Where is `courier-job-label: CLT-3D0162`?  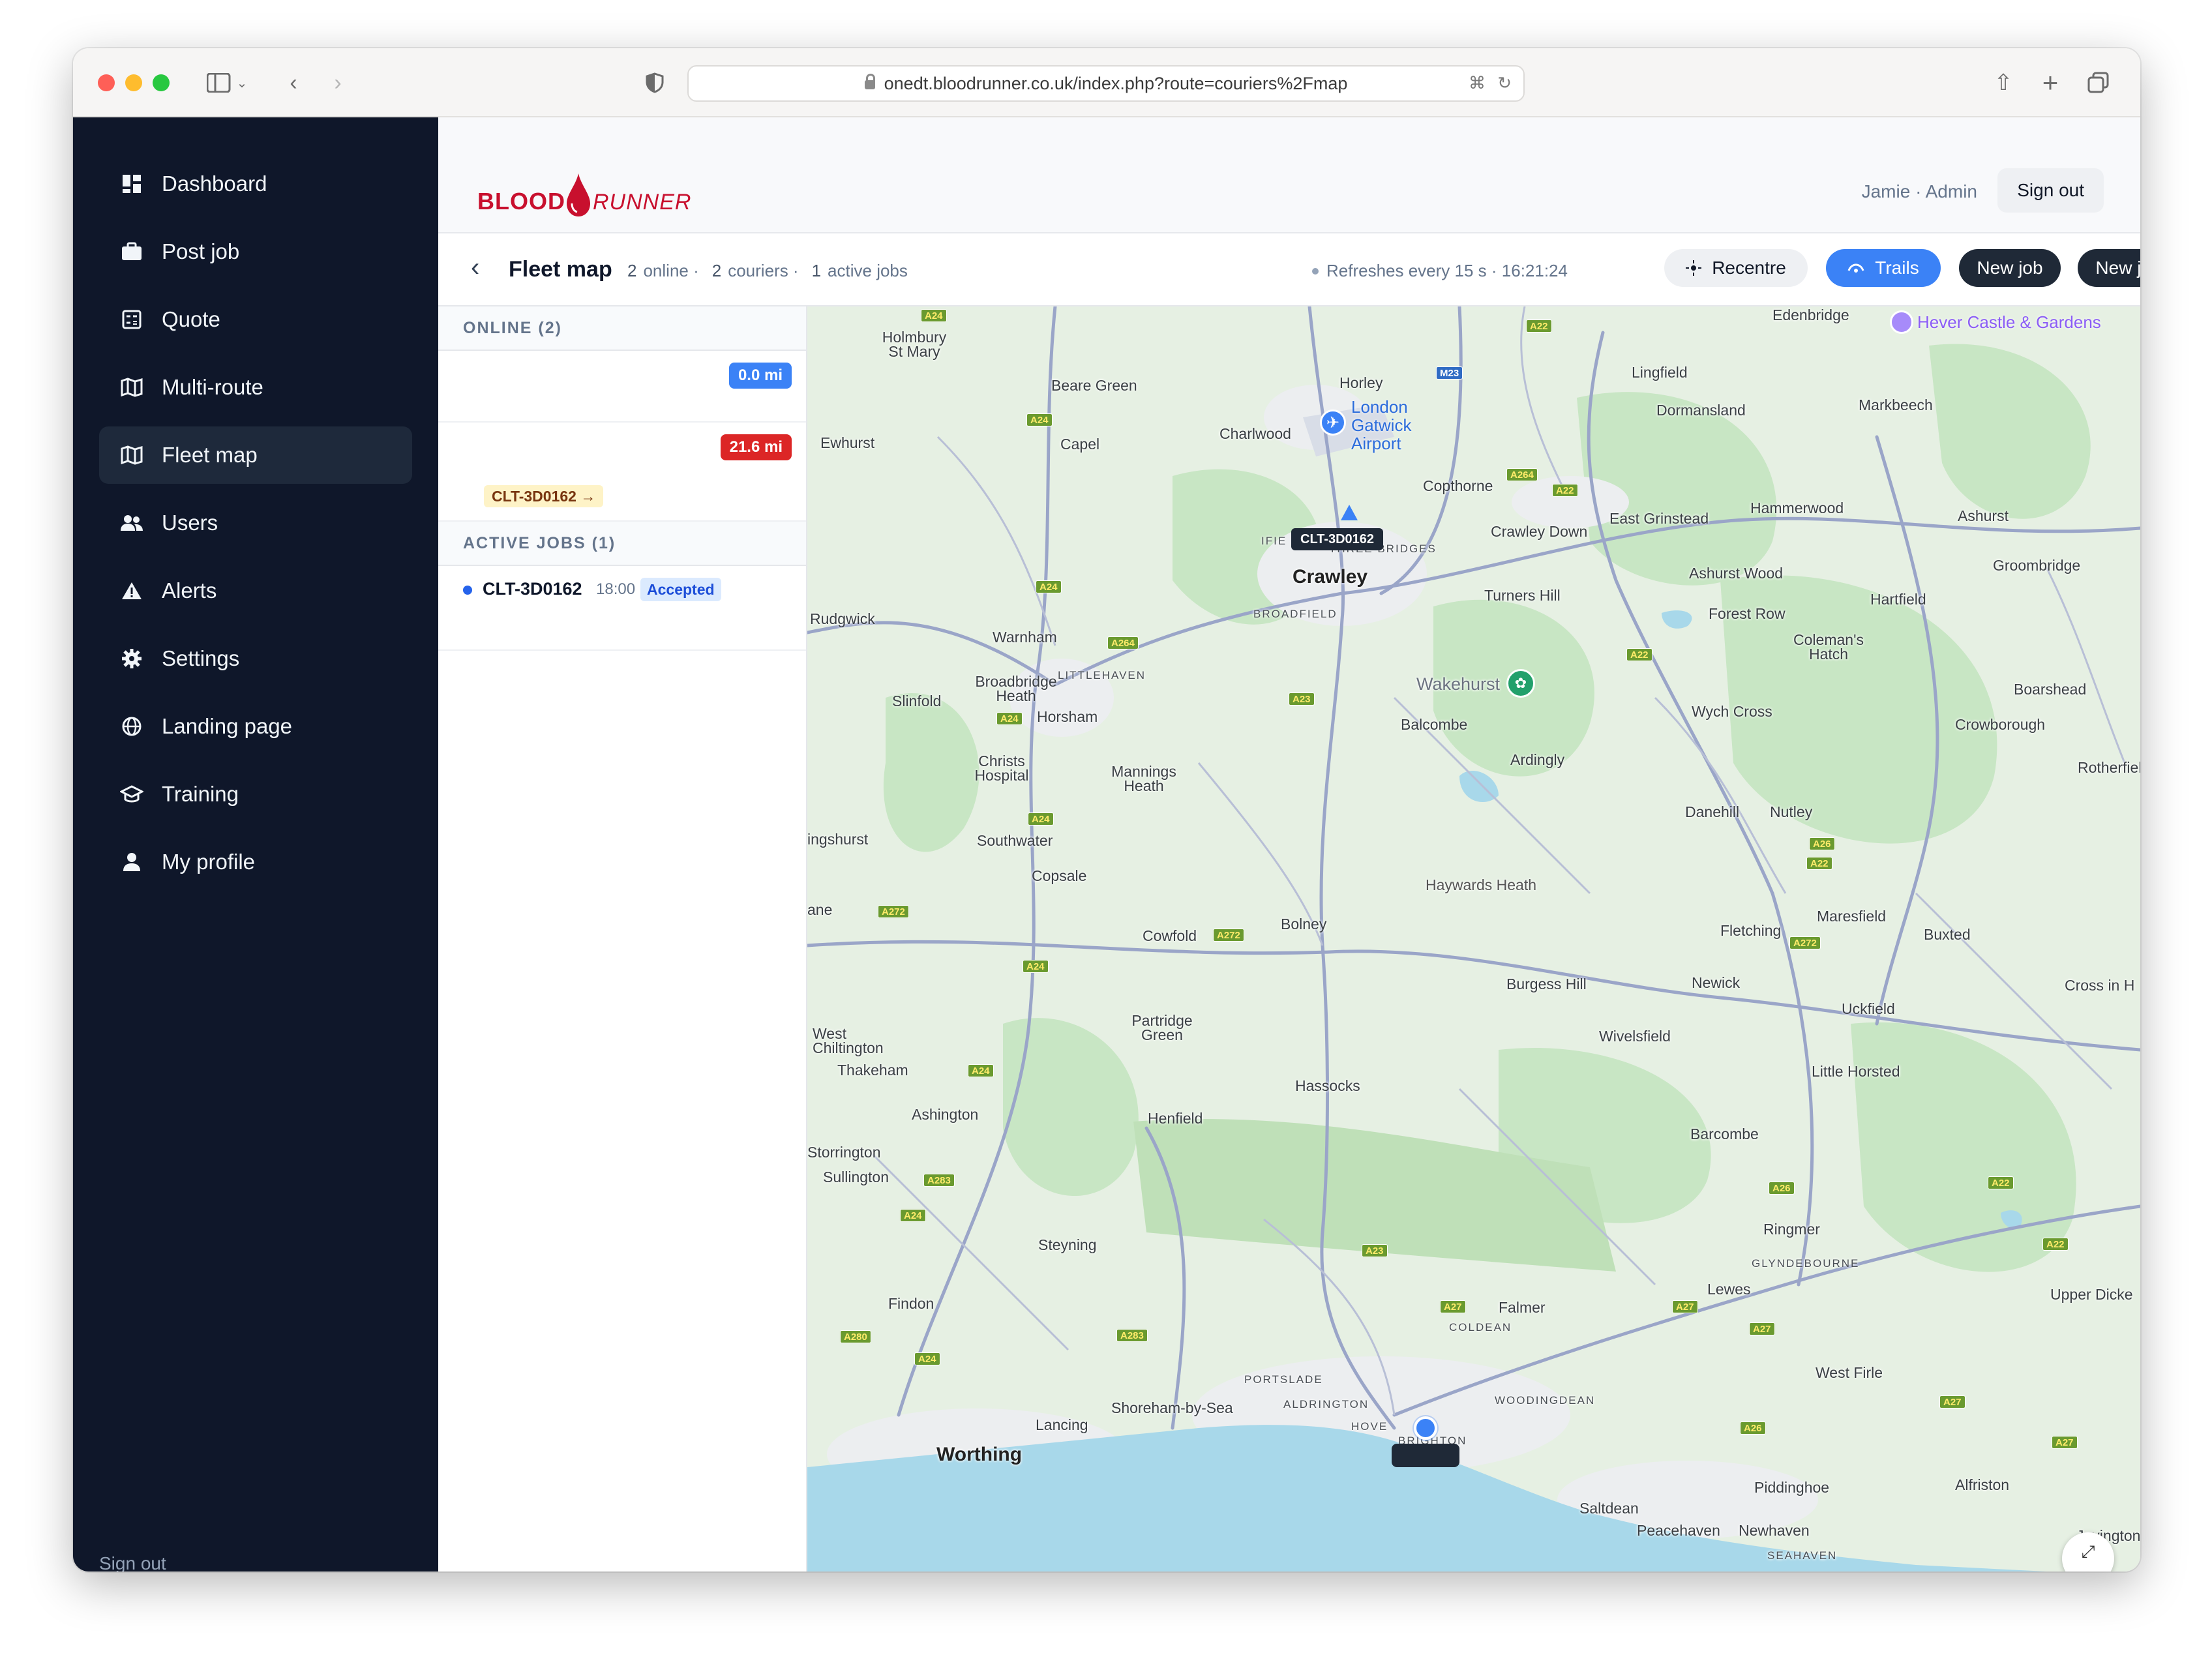 courier-job-label: CLT-3D0162 is located at coordinates (1337, 539).